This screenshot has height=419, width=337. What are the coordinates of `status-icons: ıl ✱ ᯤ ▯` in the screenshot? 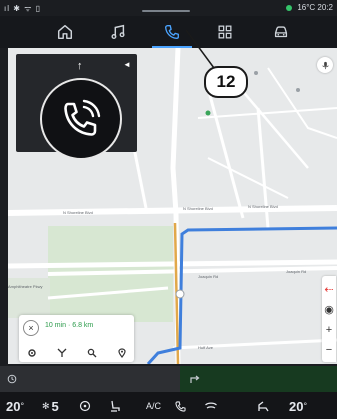 It's located at (23, 8).